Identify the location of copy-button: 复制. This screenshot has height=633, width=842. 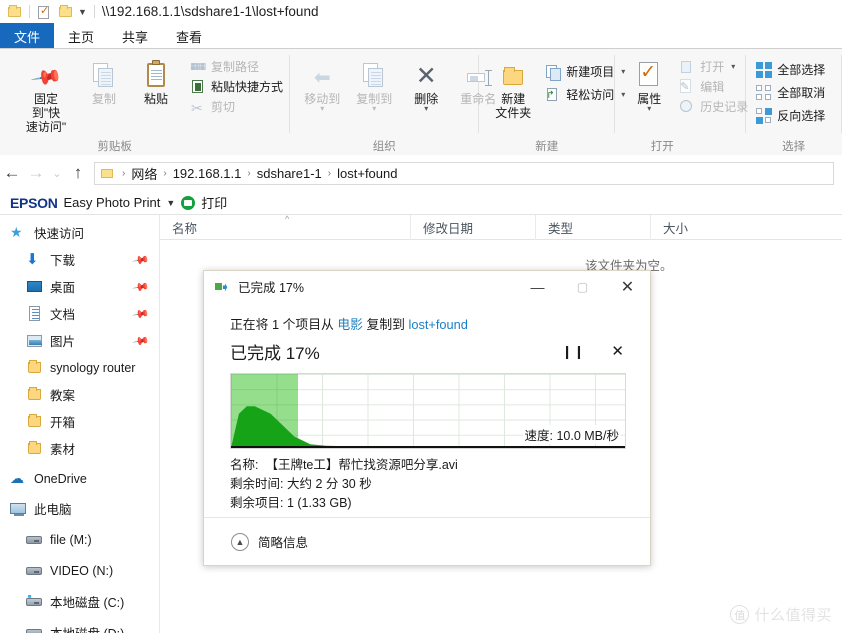
(104, 80).